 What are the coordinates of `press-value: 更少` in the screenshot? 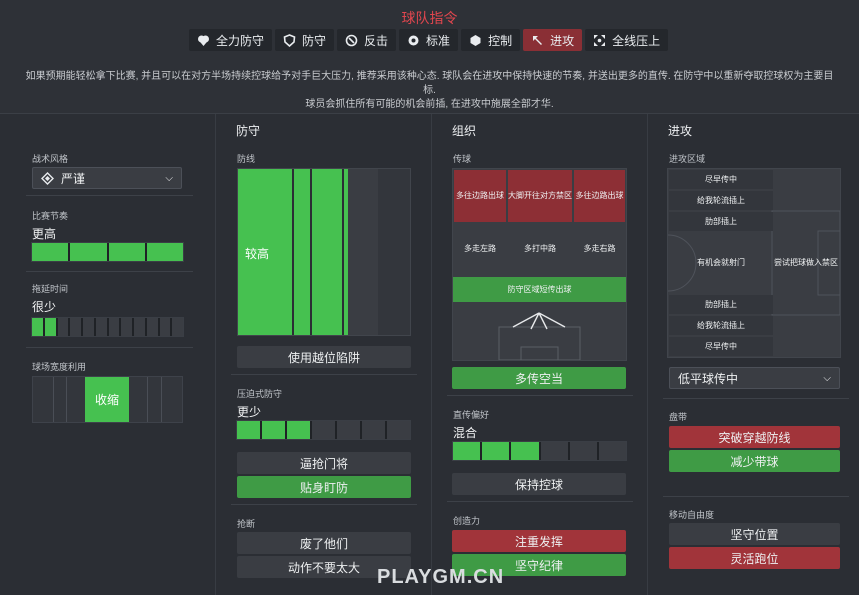 It's located at (249, 412).